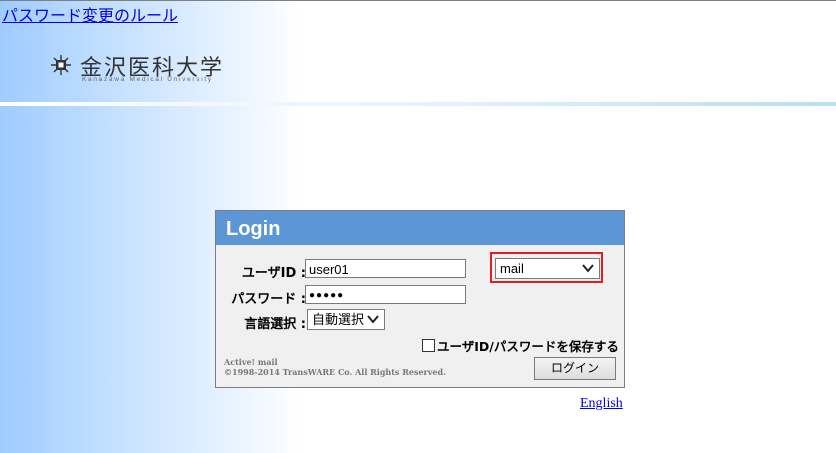  I want to click on login-header: Login, so click(420, 228).